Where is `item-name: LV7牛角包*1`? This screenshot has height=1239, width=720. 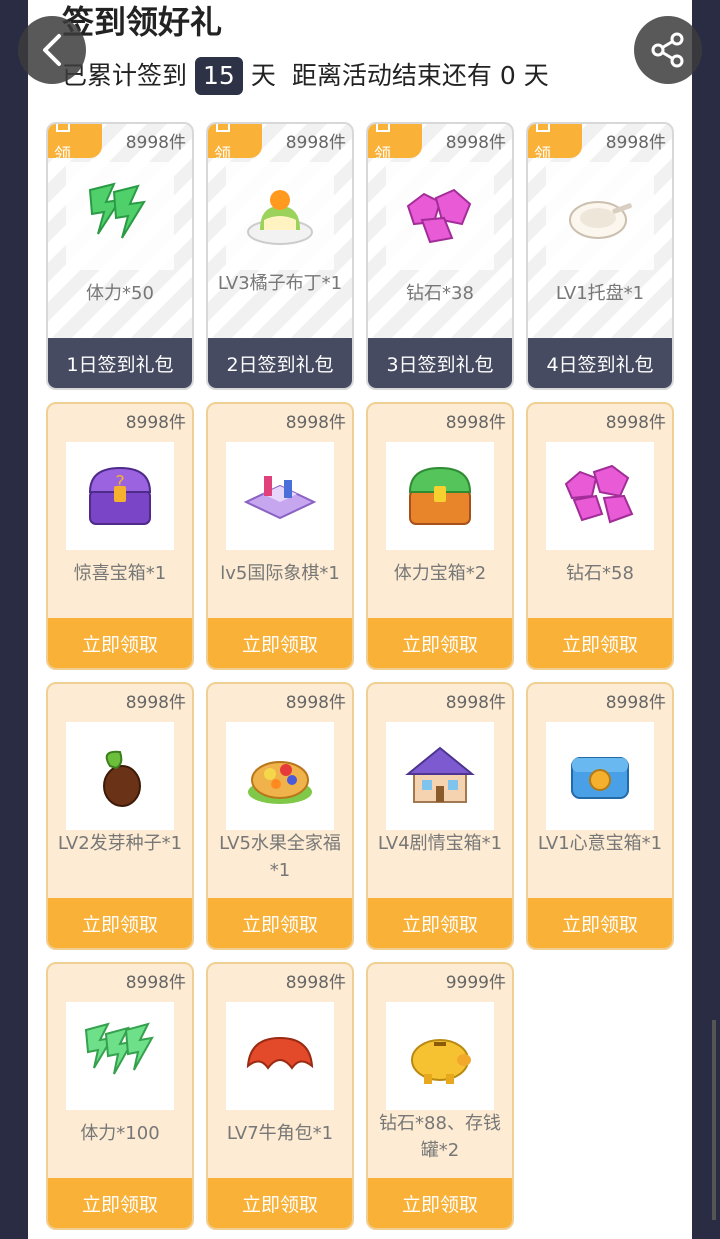
item-name: LV7牛角包*1 is located at coordinates (280, 1133).